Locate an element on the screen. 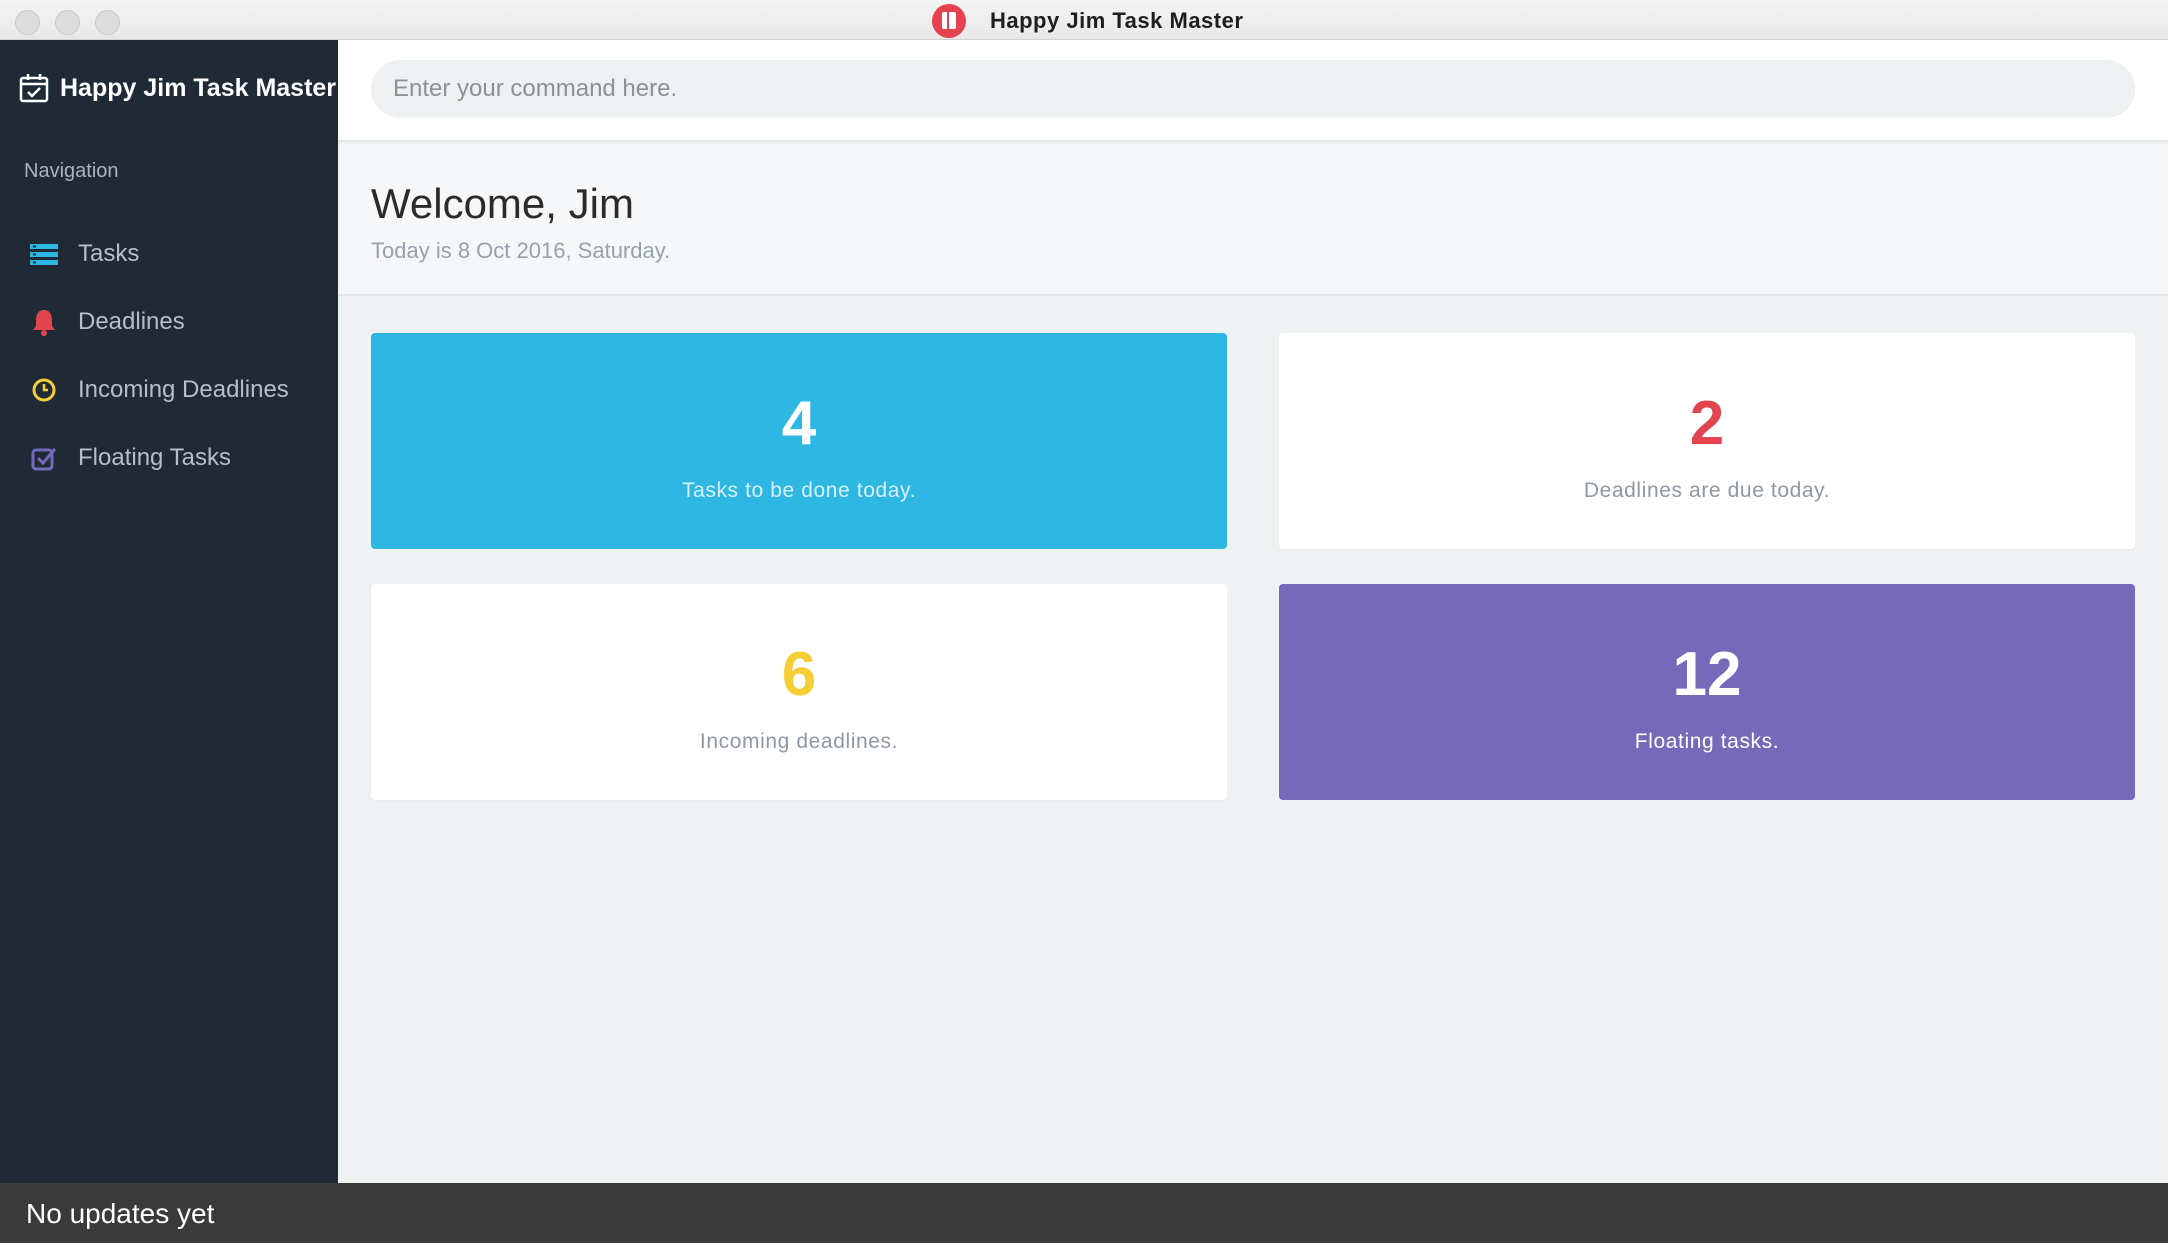  incoming-deadlines-label: Incoming deadlines. is located at coordinates (799, 741).